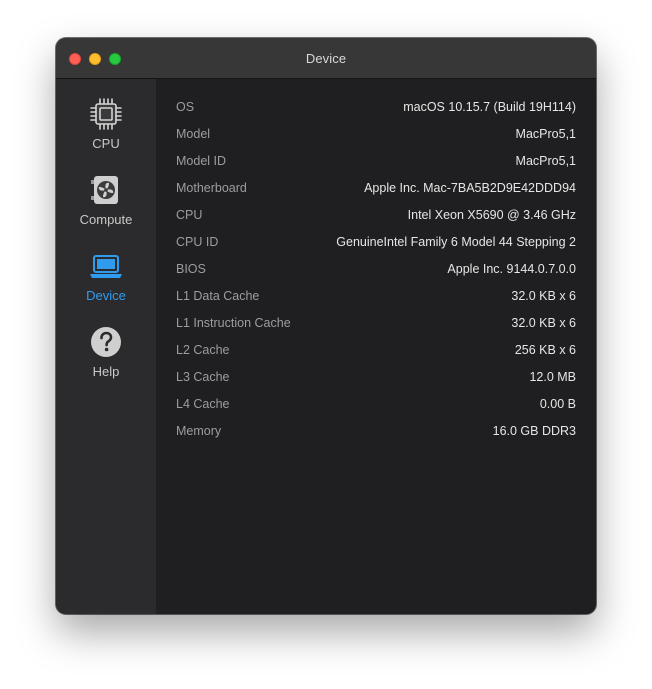 The width and height of the screenshot is (652, 689). What do you see at coordinates (191, 269) in the screenshot?
I see `detail-label: BIOS` at bounding box center [191, 269].